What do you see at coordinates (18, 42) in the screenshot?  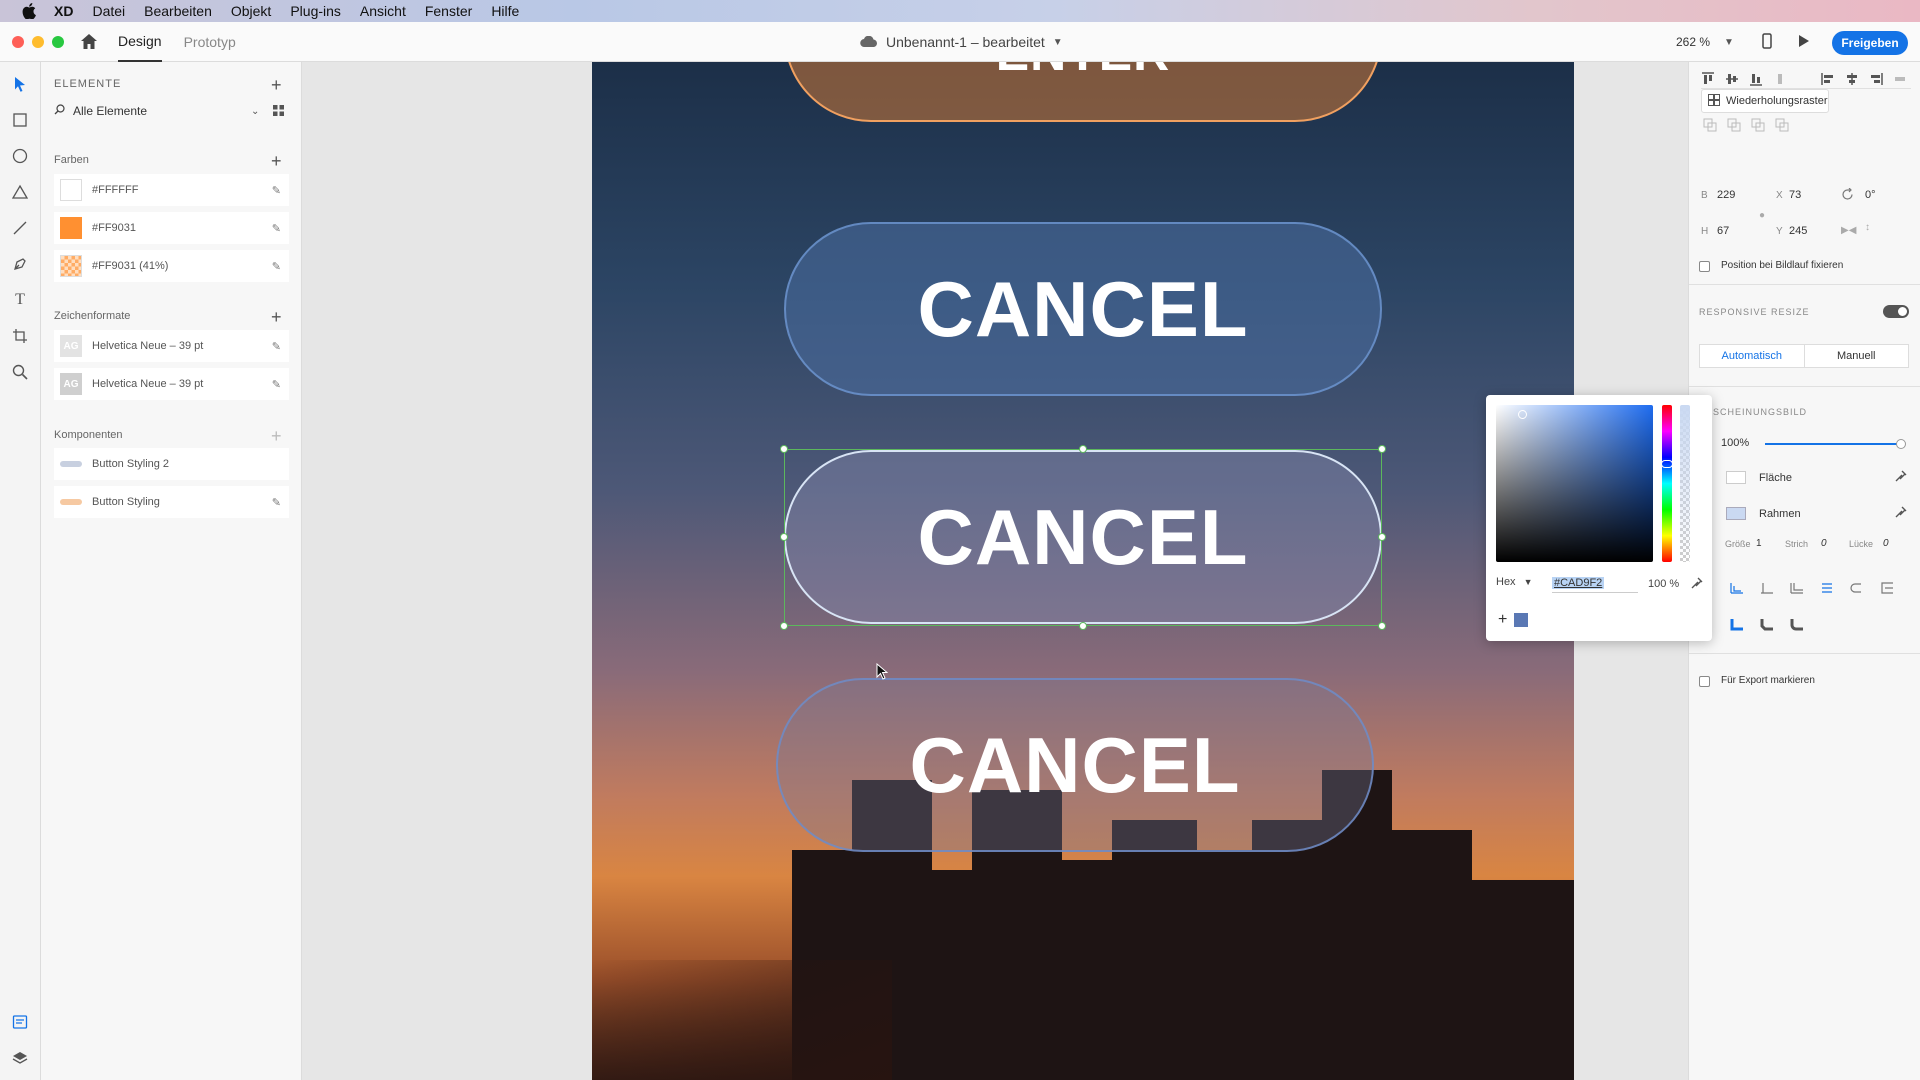 I see `close-window-button` at bounding box center [18, 42].